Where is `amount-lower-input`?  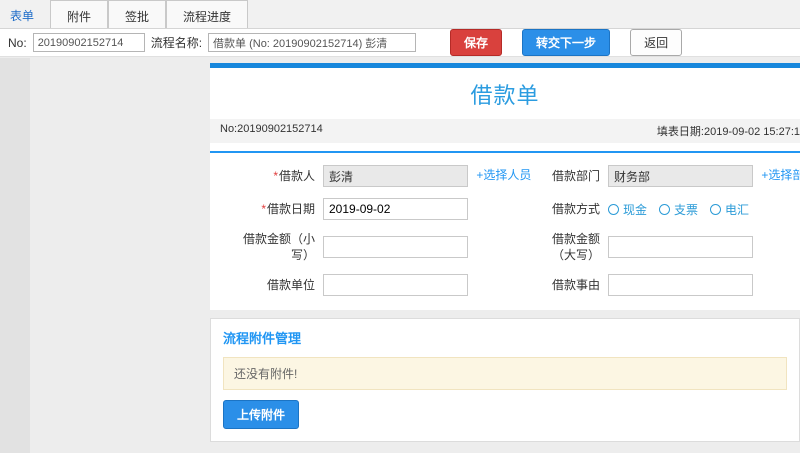 amount-lower-input is located at coordinates (395, 247).